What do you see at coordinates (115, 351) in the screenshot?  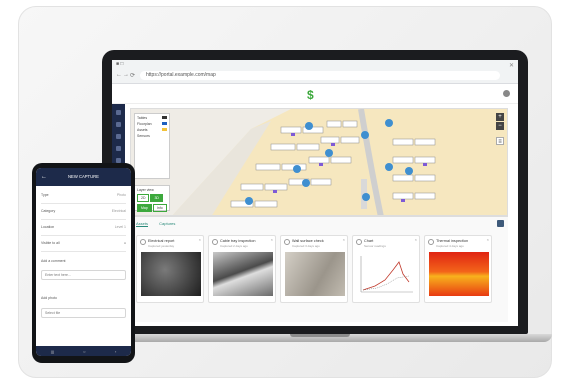 I see `back-nav-icon: ‹` at bounding box center [115, 351].